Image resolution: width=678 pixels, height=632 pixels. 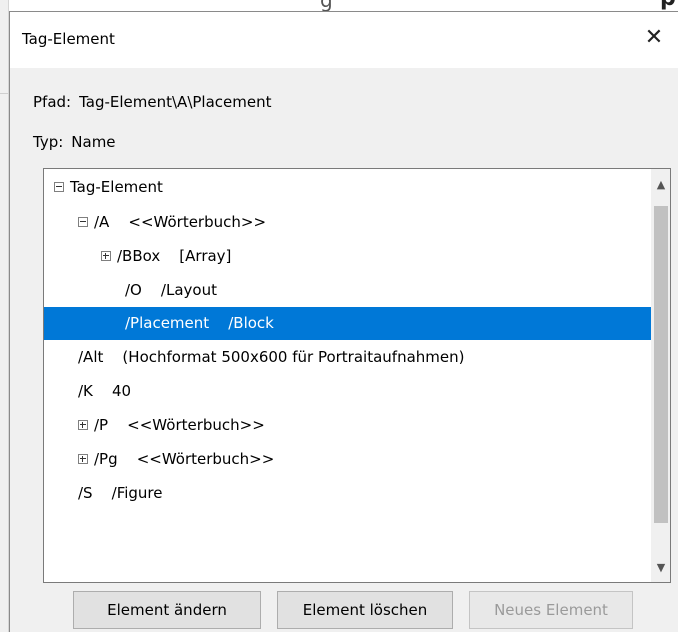 What do you see at coordinates (171, 290) in the screenshot?
I see `tree-row-label: /O /Layout` at bounding box center [171, 290].